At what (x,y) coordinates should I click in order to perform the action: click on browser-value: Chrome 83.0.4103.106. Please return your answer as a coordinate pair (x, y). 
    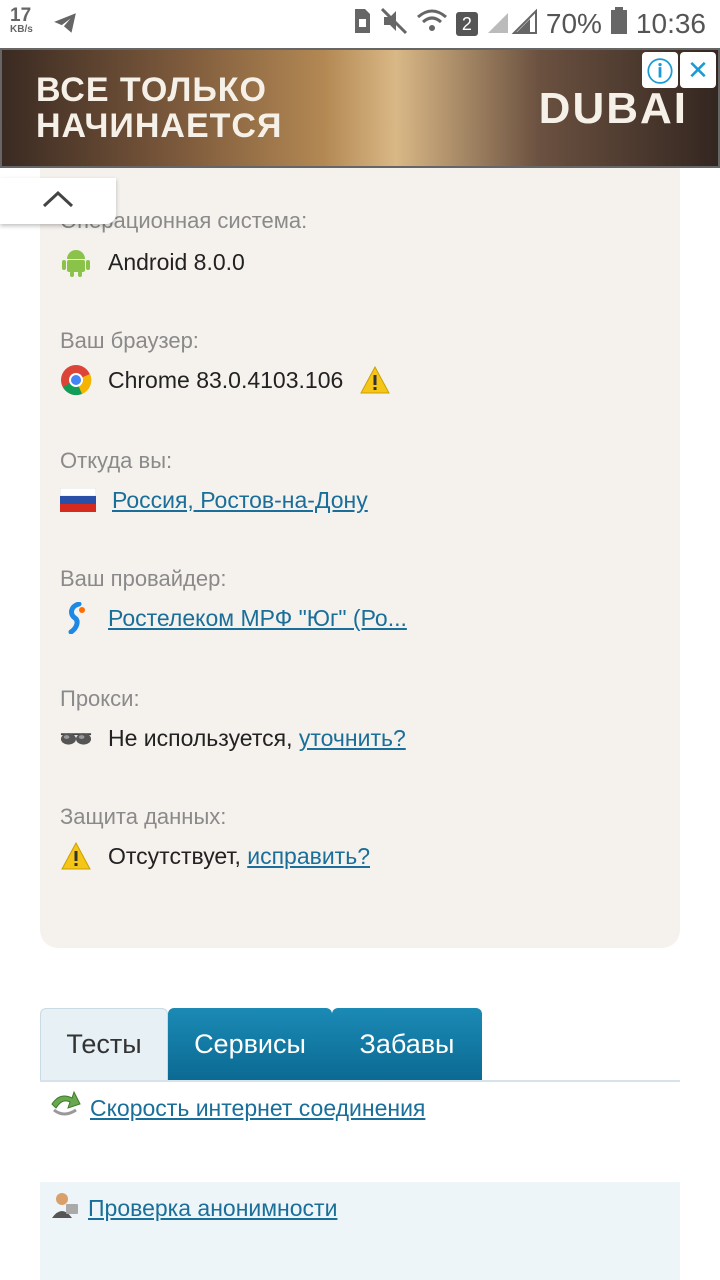
    Looking at the image, I should click on (226, 379).